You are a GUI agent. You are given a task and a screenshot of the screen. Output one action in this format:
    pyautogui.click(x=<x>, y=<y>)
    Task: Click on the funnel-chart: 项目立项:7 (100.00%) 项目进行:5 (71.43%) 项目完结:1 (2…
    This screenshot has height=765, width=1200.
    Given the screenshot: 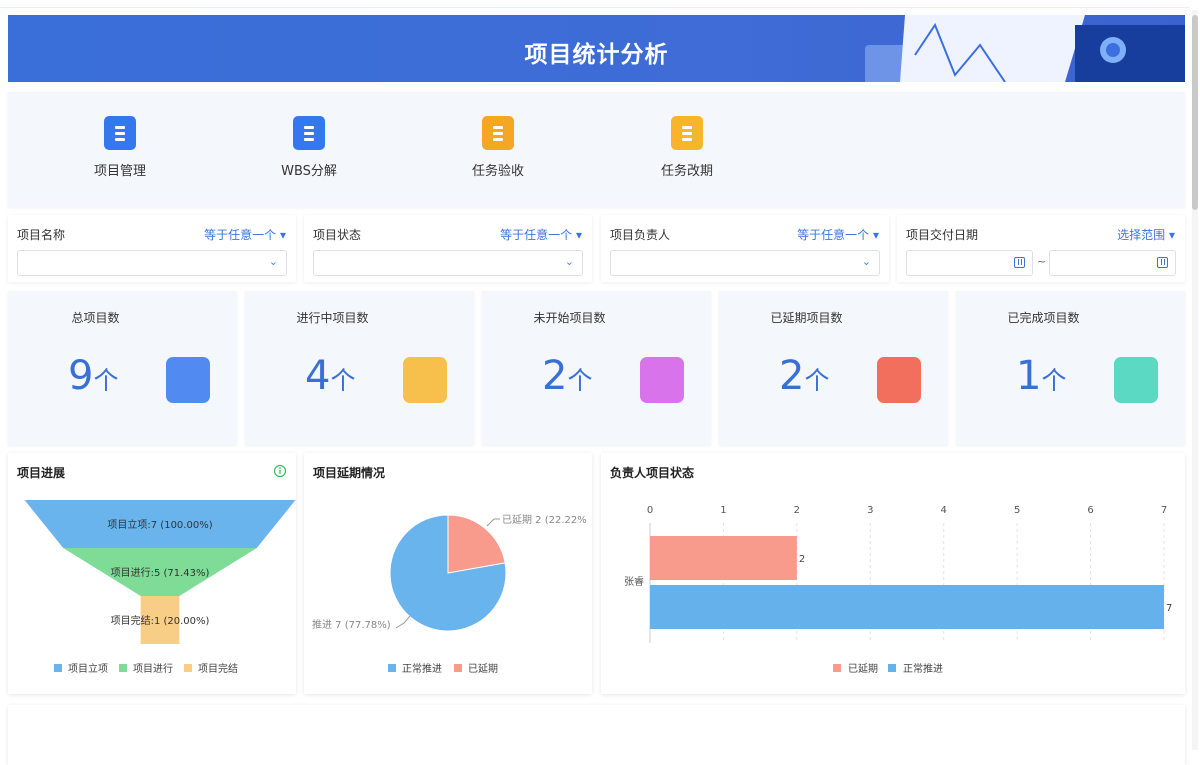 What is the action you would take?
    pyautogui.click(x=160, y=587)
    